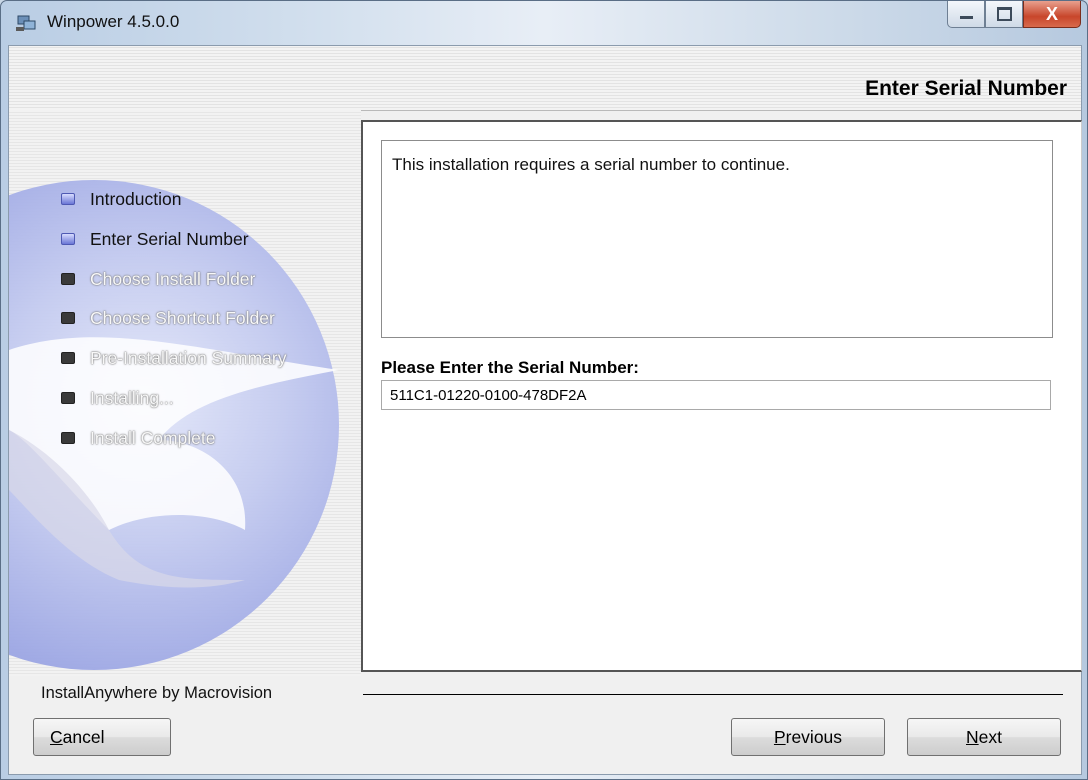 Image resolution: width=1088 pixels, height=780 pixels. Describe the element at coordinates (182, 317) in the screenshot. I see `step-label: Choose Shortcut Folder` at that location.